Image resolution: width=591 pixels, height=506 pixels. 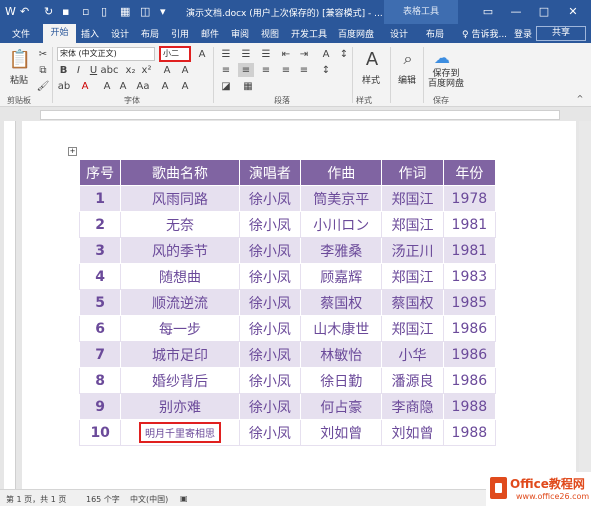 What do you see at coordinates (180, 406) in the screenshot?
I see `cell-song: 别亦难` at bounding box center [180, 406].